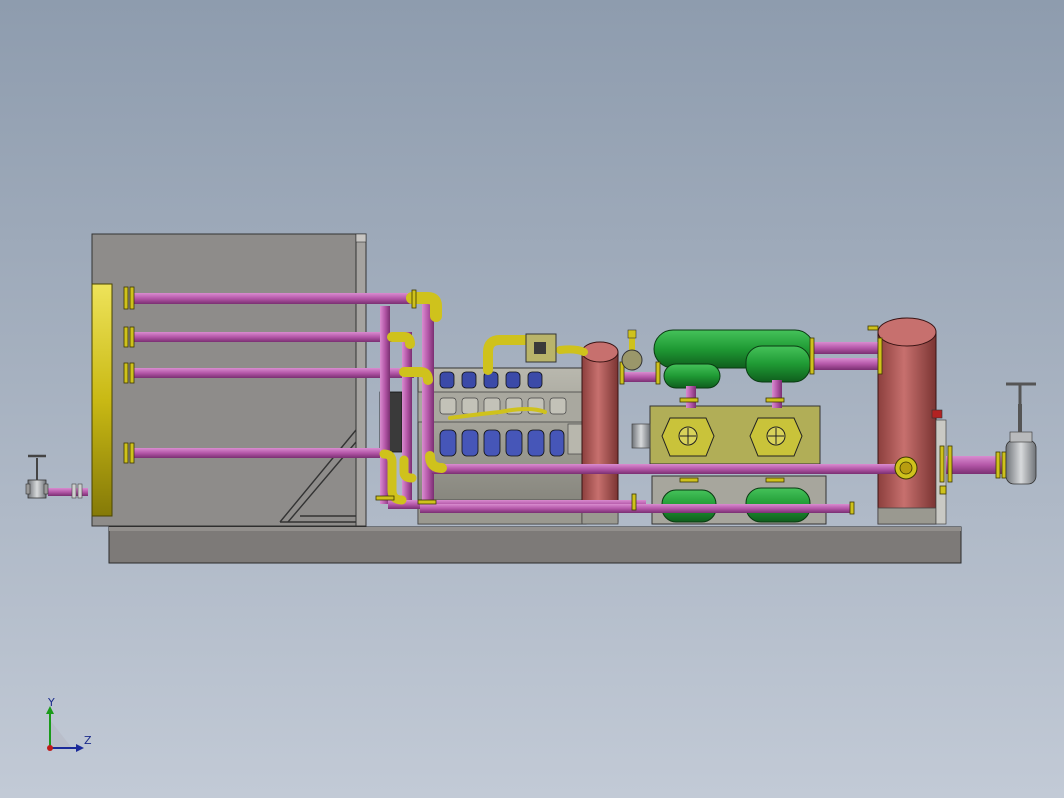  Describe the element at coordinates (1021, 433) in the screenshot. I see `outlet-valve` at that location.